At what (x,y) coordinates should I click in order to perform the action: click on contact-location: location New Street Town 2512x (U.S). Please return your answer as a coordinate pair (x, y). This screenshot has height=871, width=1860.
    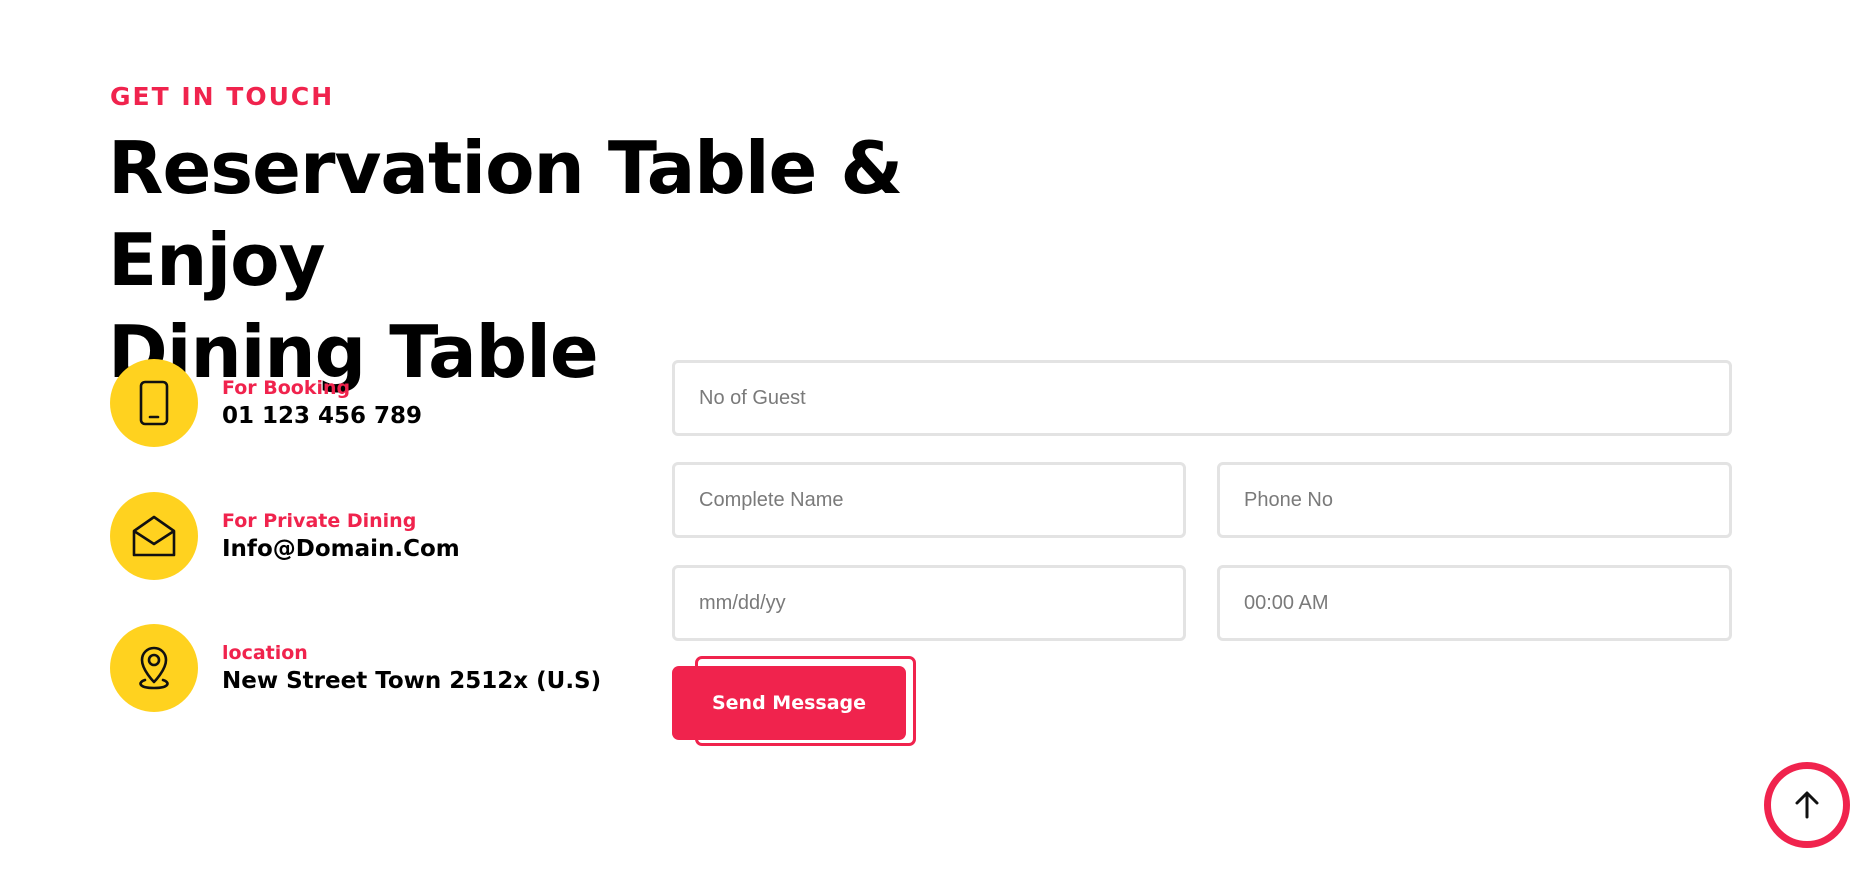
    Looking at the image, I should click on (355, 668).